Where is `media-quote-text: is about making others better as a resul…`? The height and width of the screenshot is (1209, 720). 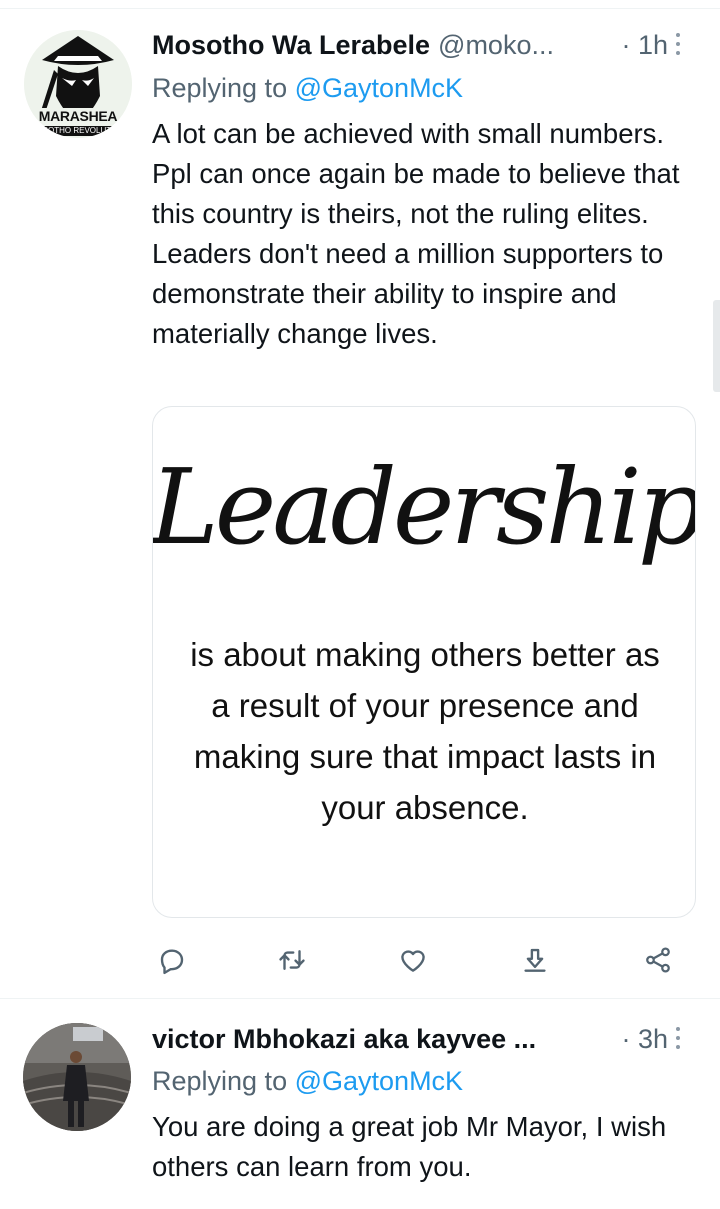
media-quote-text: is about making others better as a resul… is located at coordinates (425, 731).